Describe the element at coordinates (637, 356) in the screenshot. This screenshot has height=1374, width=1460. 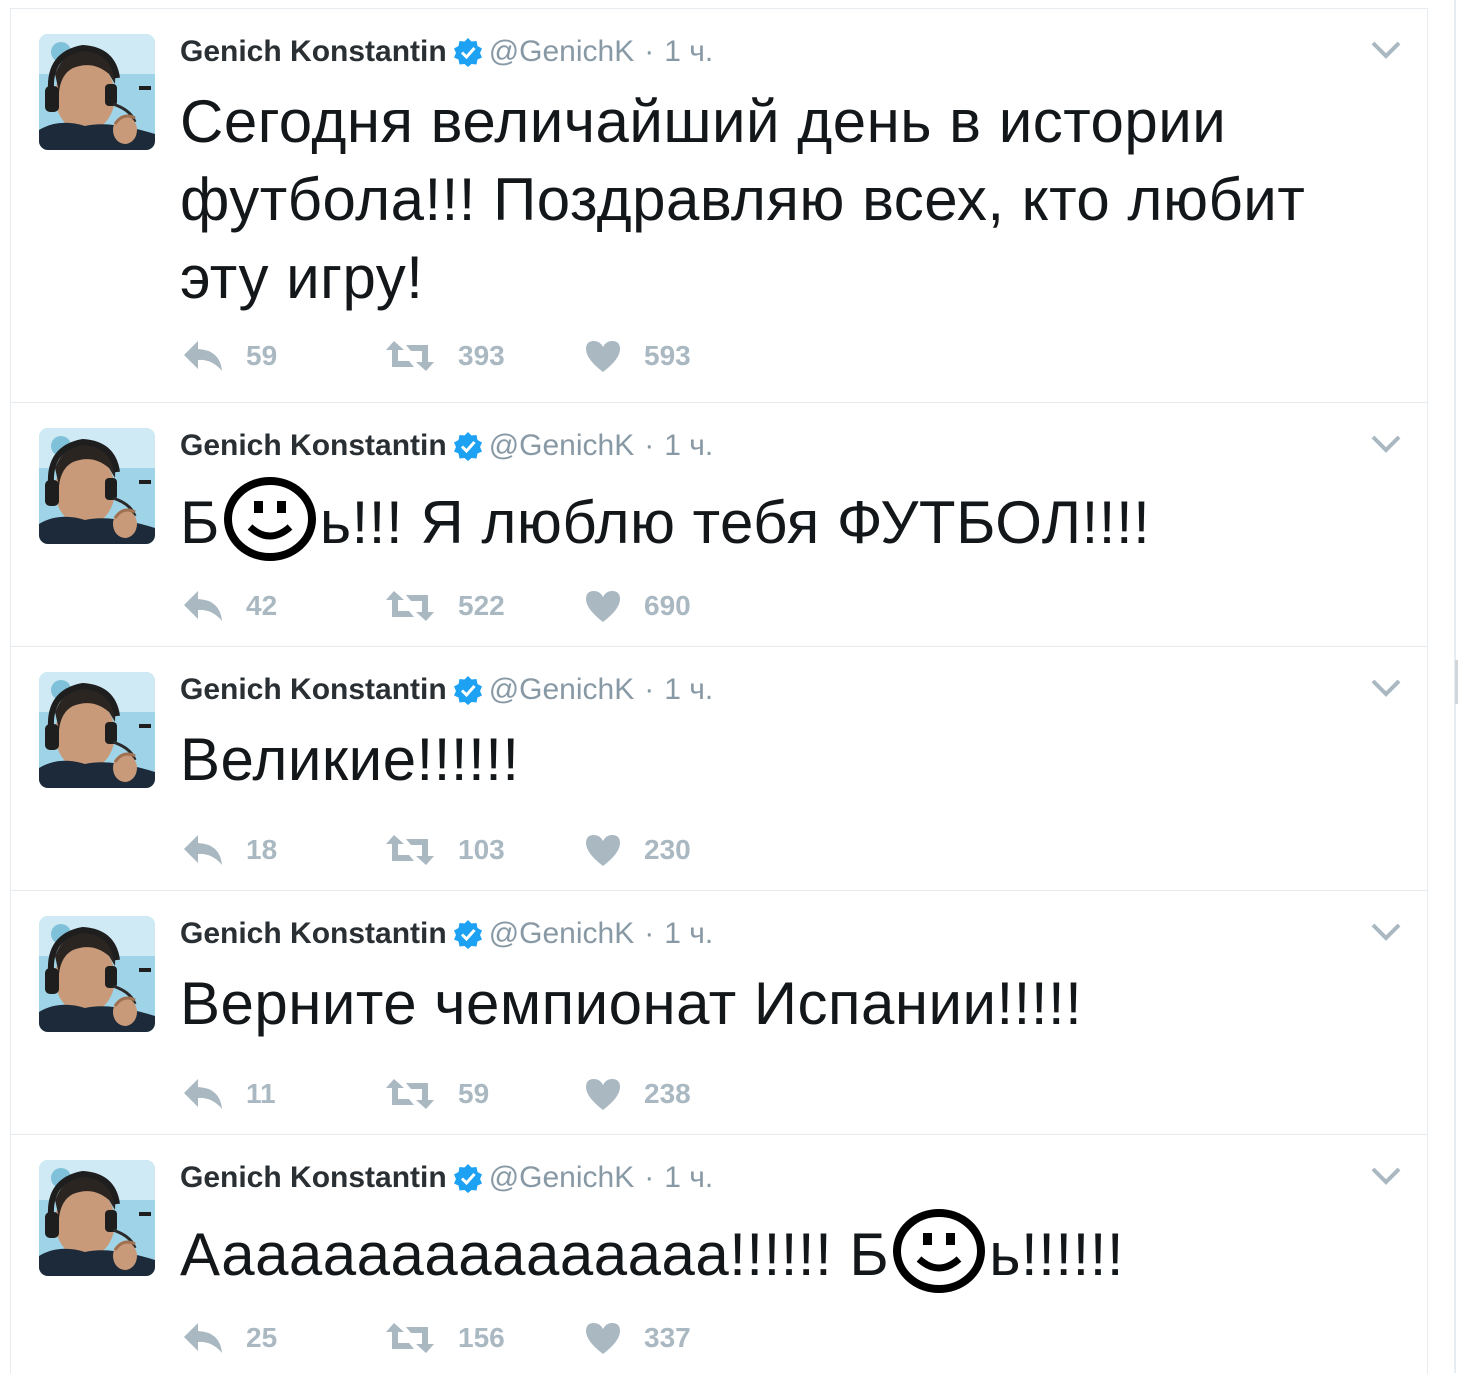
I see `like-button: 593` at that location.